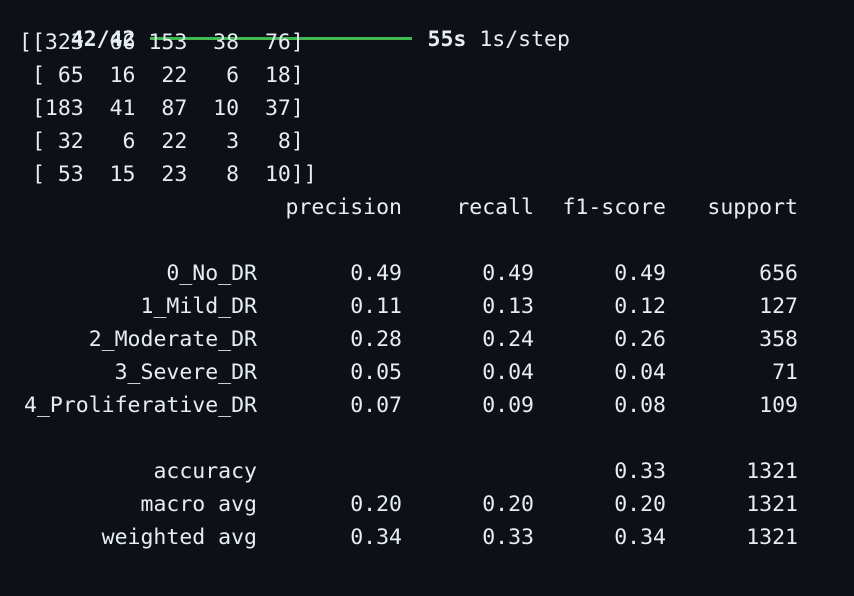  What do you see at coordinates (640, 405) in the screenshot?
I see `row-f1-score: 0.08` at bounding box center [640, 405].